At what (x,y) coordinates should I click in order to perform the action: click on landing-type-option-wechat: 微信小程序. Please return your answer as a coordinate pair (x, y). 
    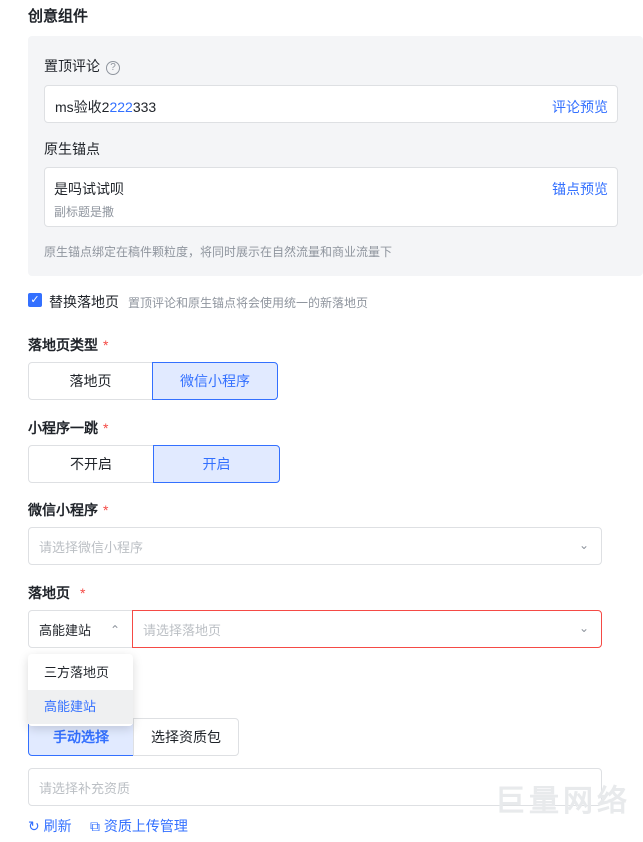
    Looking at the image, I should click on (215, 381).